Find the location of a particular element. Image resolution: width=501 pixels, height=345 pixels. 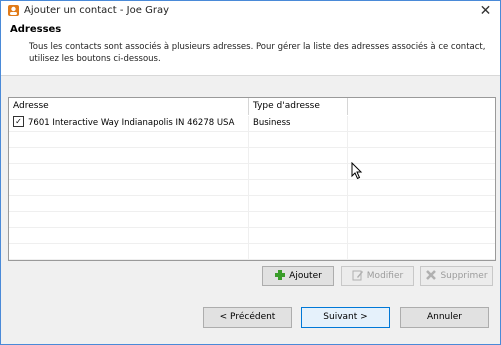

delete-button: Supprimer is located at coordinates (456, 276).